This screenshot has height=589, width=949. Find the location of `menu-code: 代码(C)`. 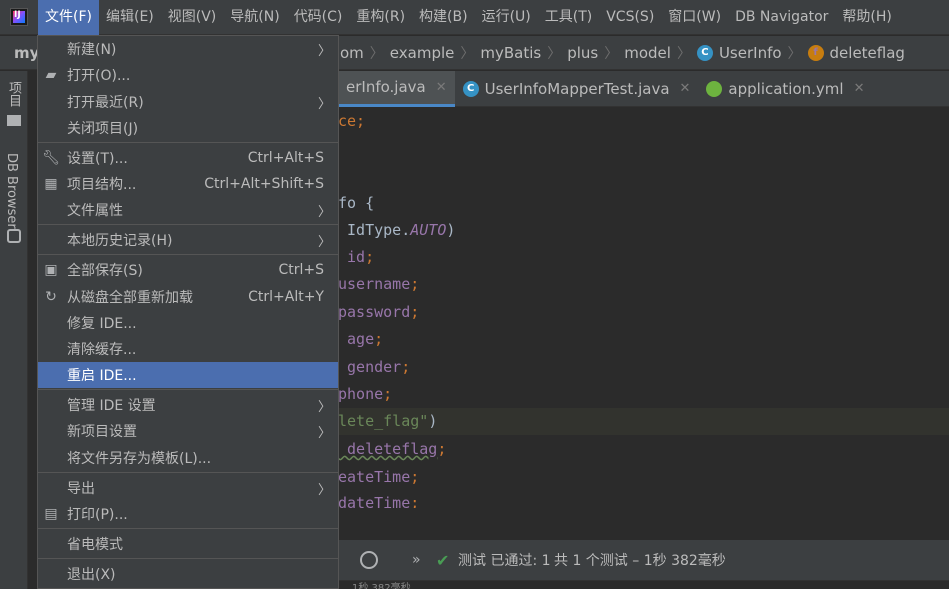

menu-code: 代码(C) is located at coordinates (318, 17).